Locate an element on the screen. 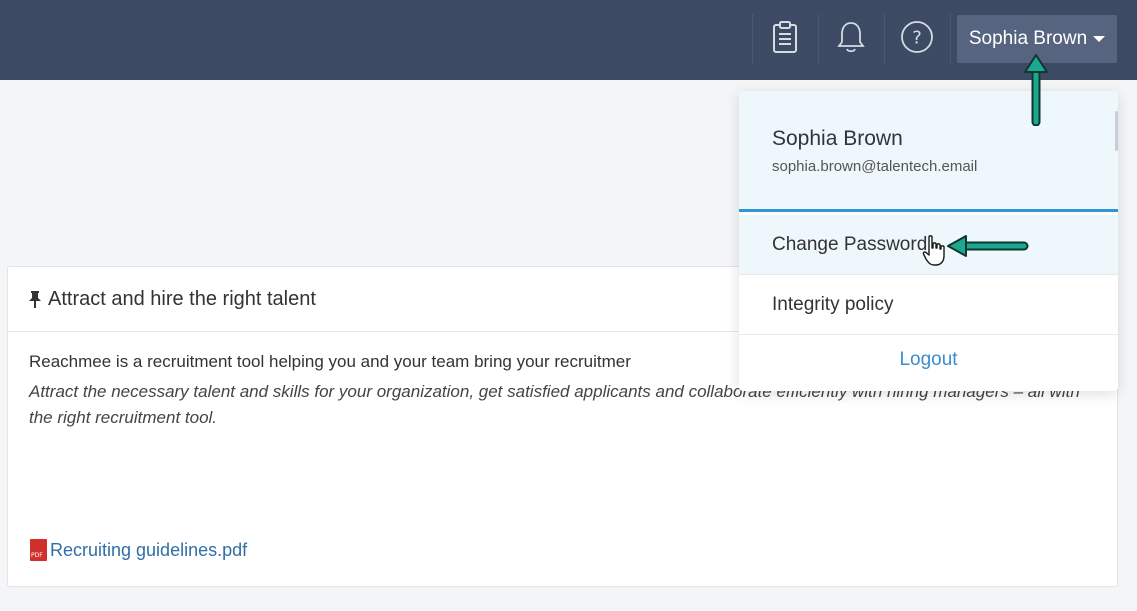 The width and height of the screenshot is (1137, 611). pdf-icon is located at coordinates (38, 550).